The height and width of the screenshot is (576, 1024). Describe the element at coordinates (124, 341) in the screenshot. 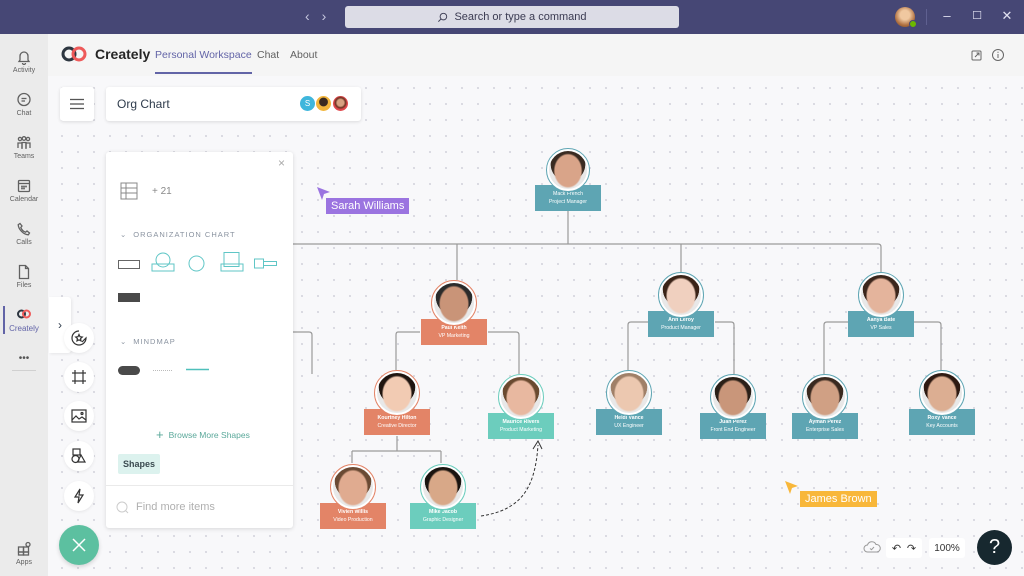

I see `chevron-down-icon: ⌄` at that location.